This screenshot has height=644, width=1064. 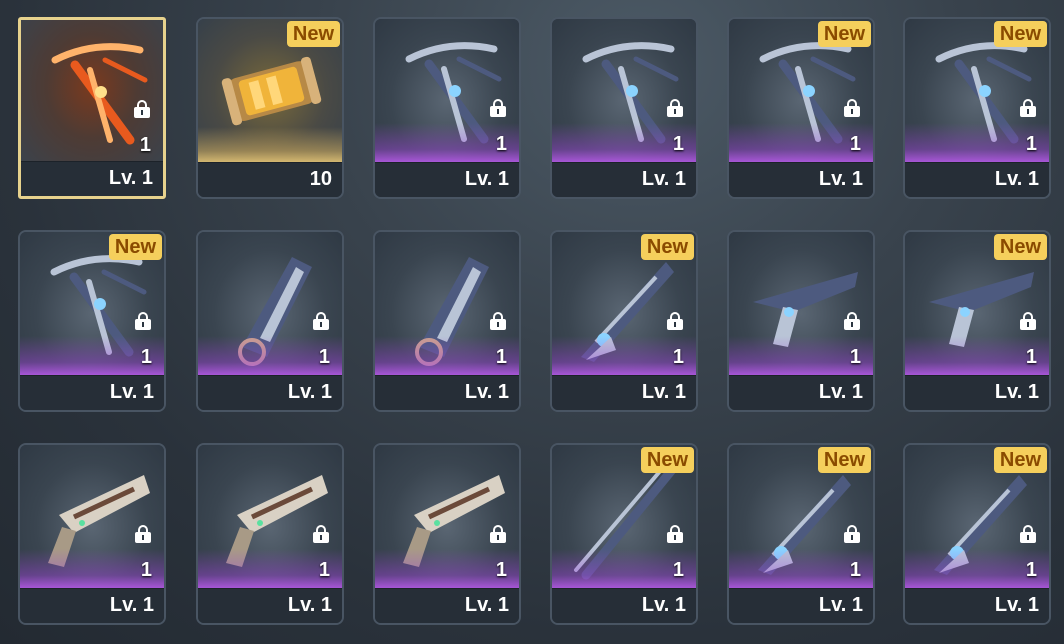 I want to click on inventory-slot-revolver: 1 Lv. 1, so click(x=92, y=534).